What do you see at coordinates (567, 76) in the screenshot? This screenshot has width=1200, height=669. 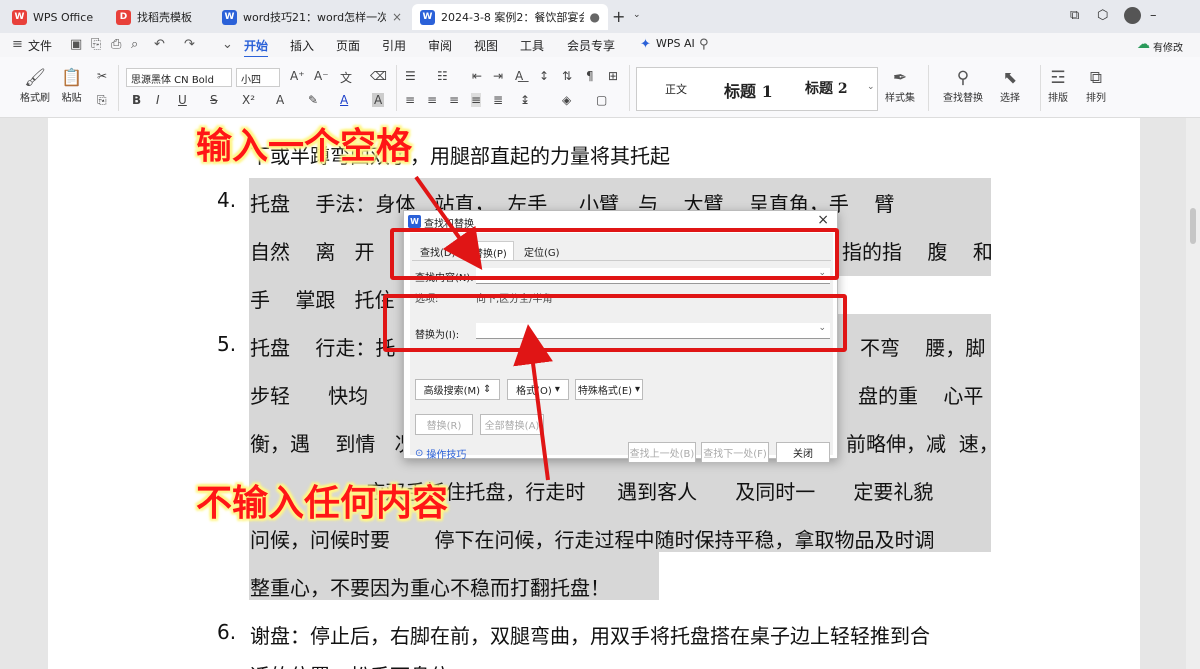 I see `sort-icon: ⇅` at bounding box center [567, 76].